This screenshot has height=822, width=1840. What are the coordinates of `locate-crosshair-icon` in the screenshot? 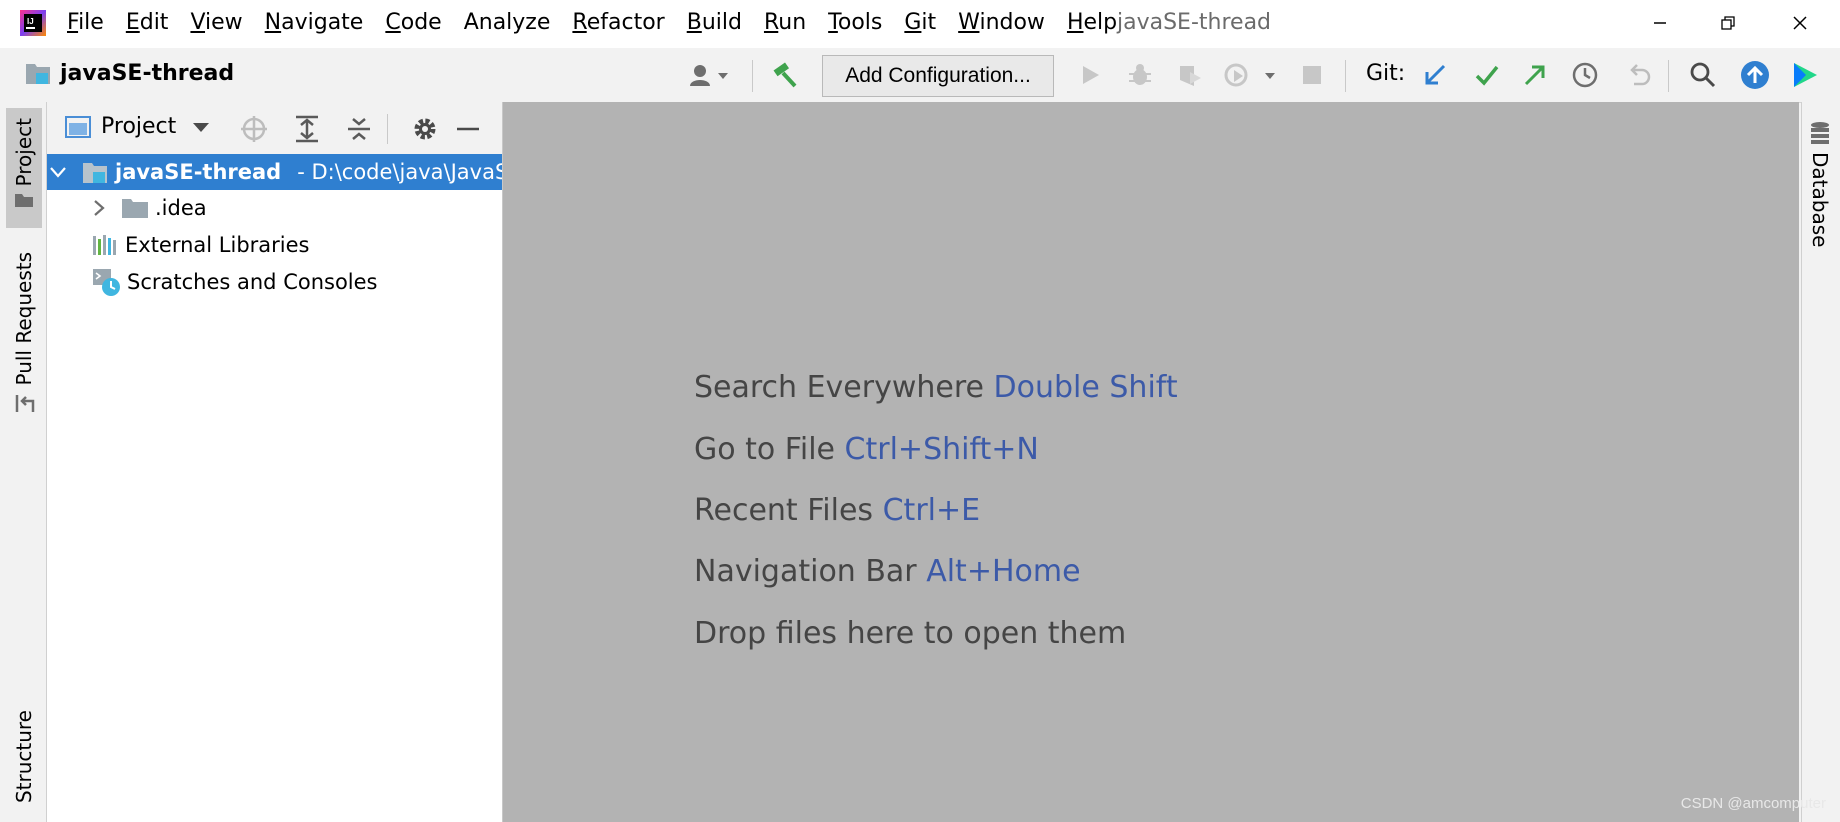 It's located at (254, 129).